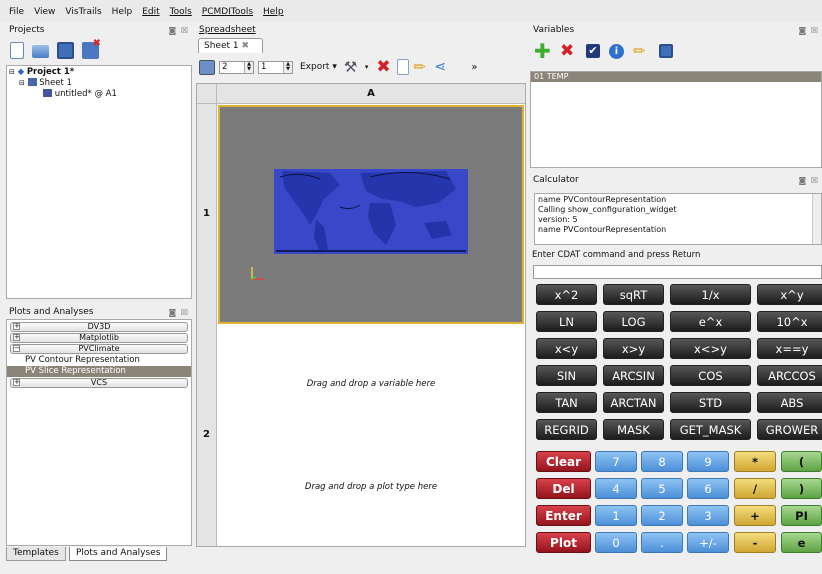 The height and width of the screenshot is (574, 822). Describe the element at coordinates (801, 488) in the screenshot. I see `calc-extra-button: )` at that location.